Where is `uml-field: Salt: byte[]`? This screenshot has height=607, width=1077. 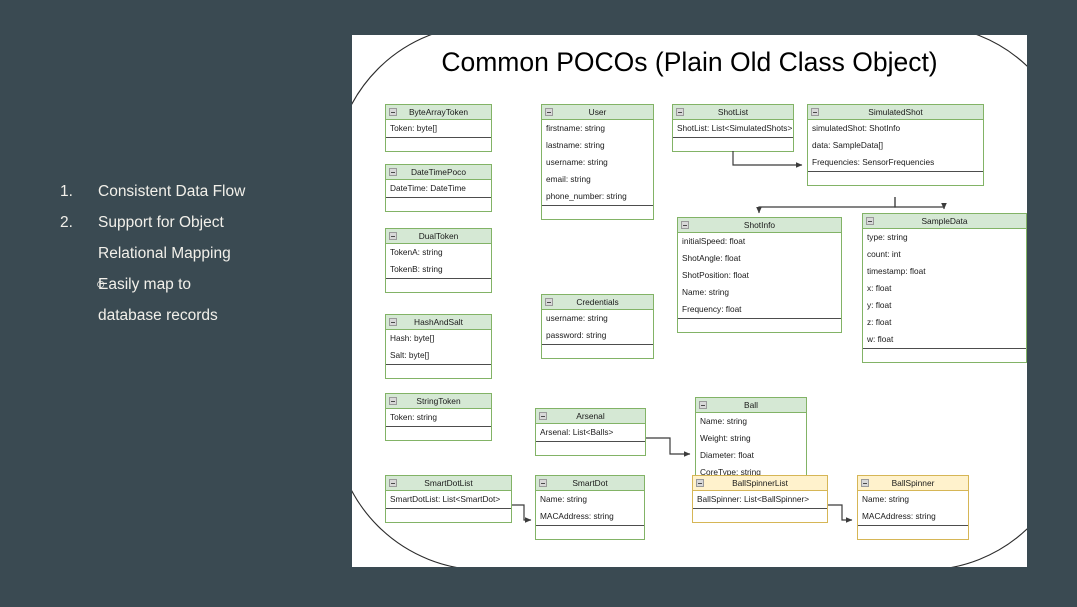 uml-field: Salt: byte[] is located at coordinates (410, 355).